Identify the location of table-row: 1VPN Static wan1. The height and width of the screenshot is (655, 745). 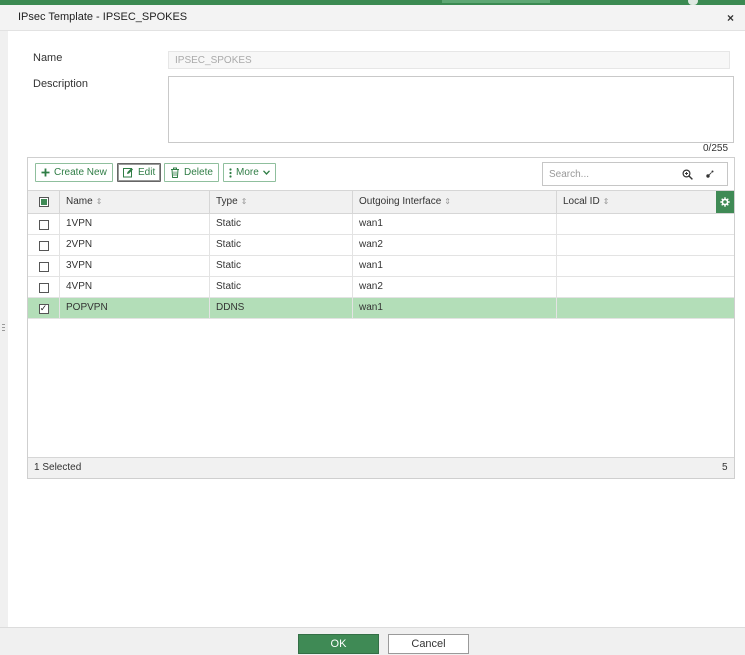
(381, 224).